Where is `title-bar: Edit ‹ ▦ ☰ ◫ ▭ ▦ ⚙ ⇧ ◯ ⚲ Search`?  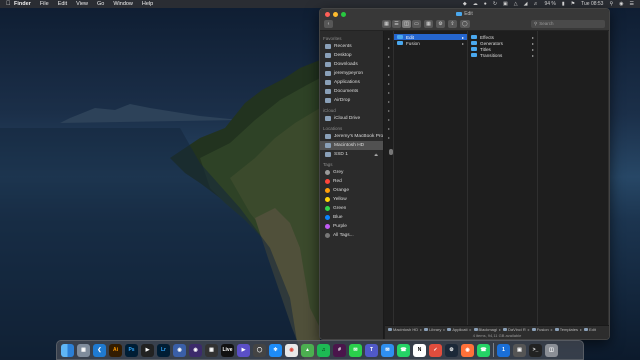
title-bar: Edit ‹ ▦ ☰ ◫ ▭ ▦ ⚙ ⇧ ◯ ⚲ Search is located at coordinates (464, 20).